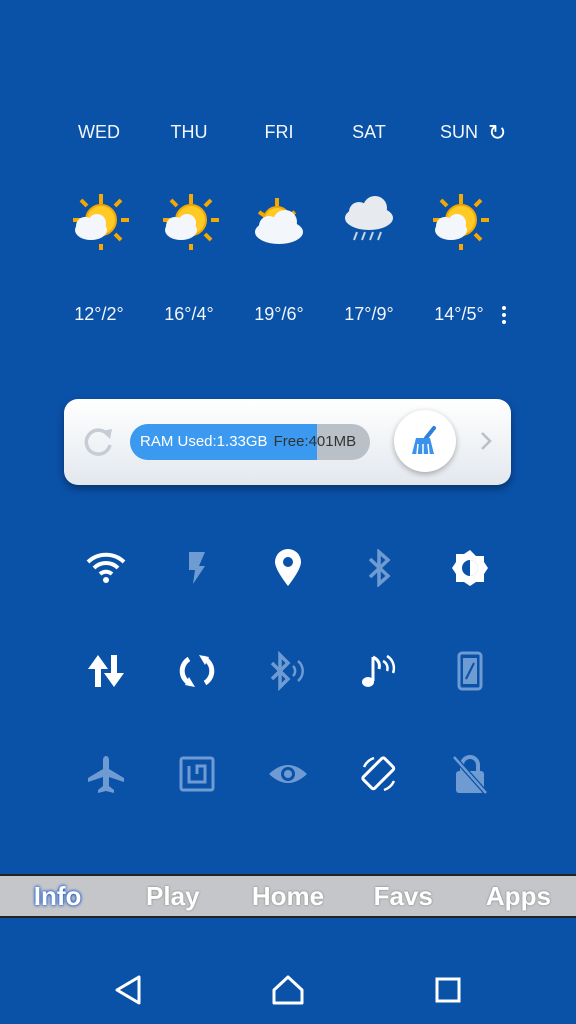 This screenshot has height=1024, width=576. I want to click on sync-icon, so click(197, 671).